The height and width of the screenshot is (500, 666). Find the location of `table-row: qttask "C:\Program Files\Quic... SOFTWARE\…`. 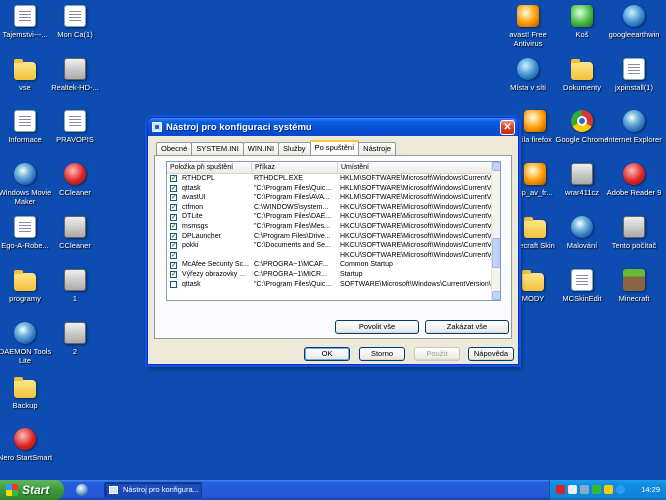

table-row: qttask "C:\Program Files\Quic... SOFTWARE\… is located at coordinates (333, 285).